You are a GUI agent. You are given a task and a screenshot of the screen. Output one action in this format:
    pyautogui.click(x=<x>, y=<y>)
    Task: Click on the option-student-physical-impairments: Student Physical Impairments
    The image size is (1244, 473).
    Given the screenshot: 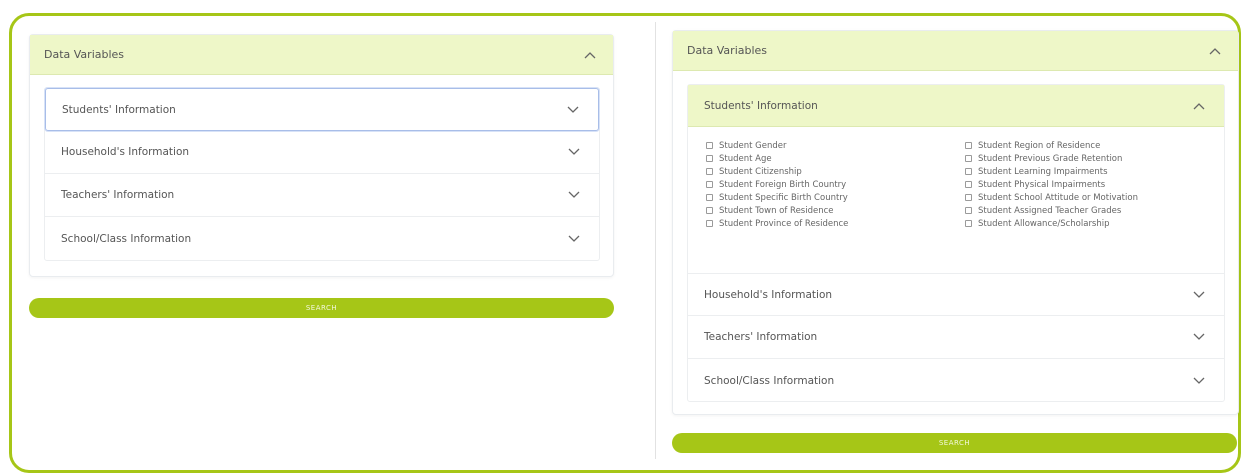 What is the action you would take?
    pyautogui.click(x=1051, y=184)
    